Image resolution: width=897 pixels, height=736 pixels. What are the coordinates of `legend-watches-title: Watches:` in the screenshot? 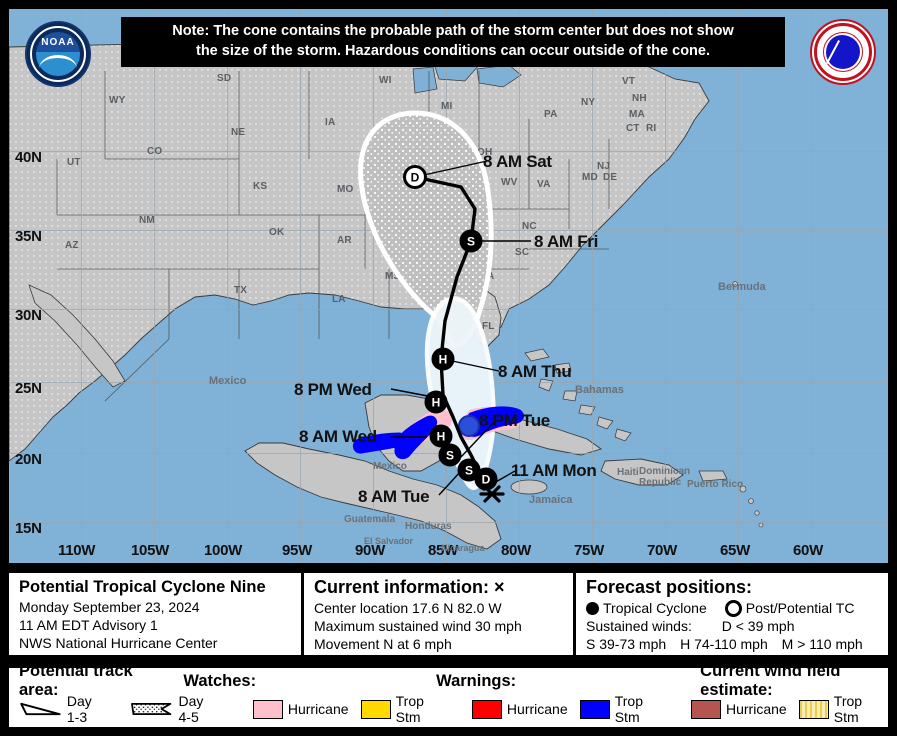 It's located at (220, 680).